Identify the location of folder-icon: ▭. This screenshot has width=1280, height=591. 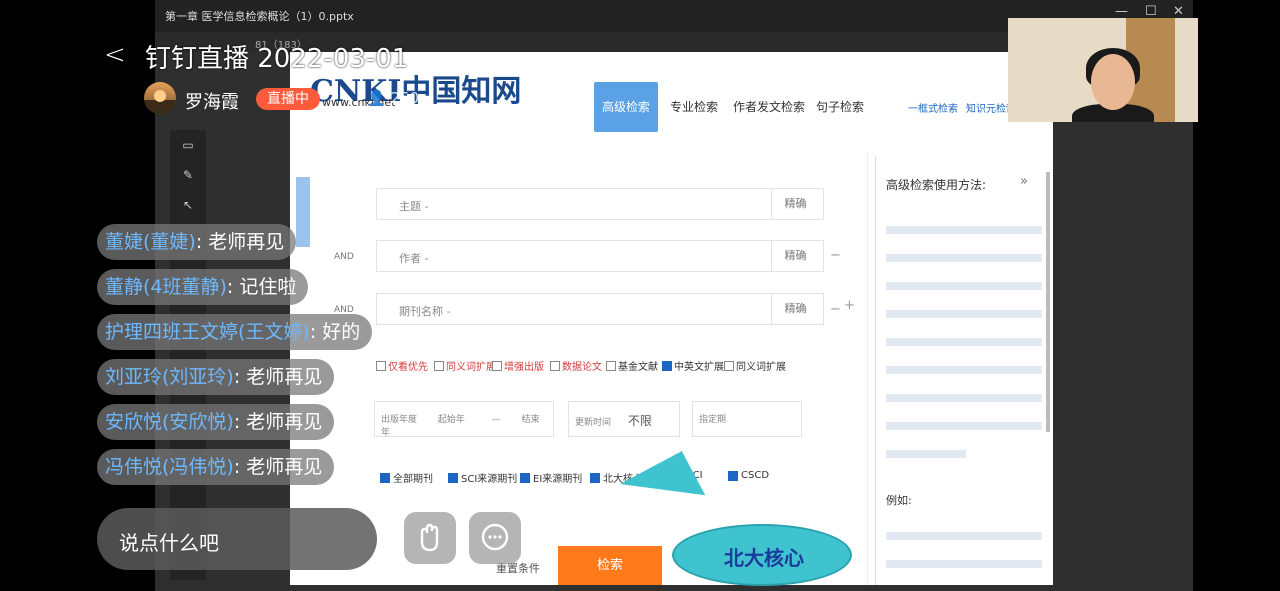
(188, 145).